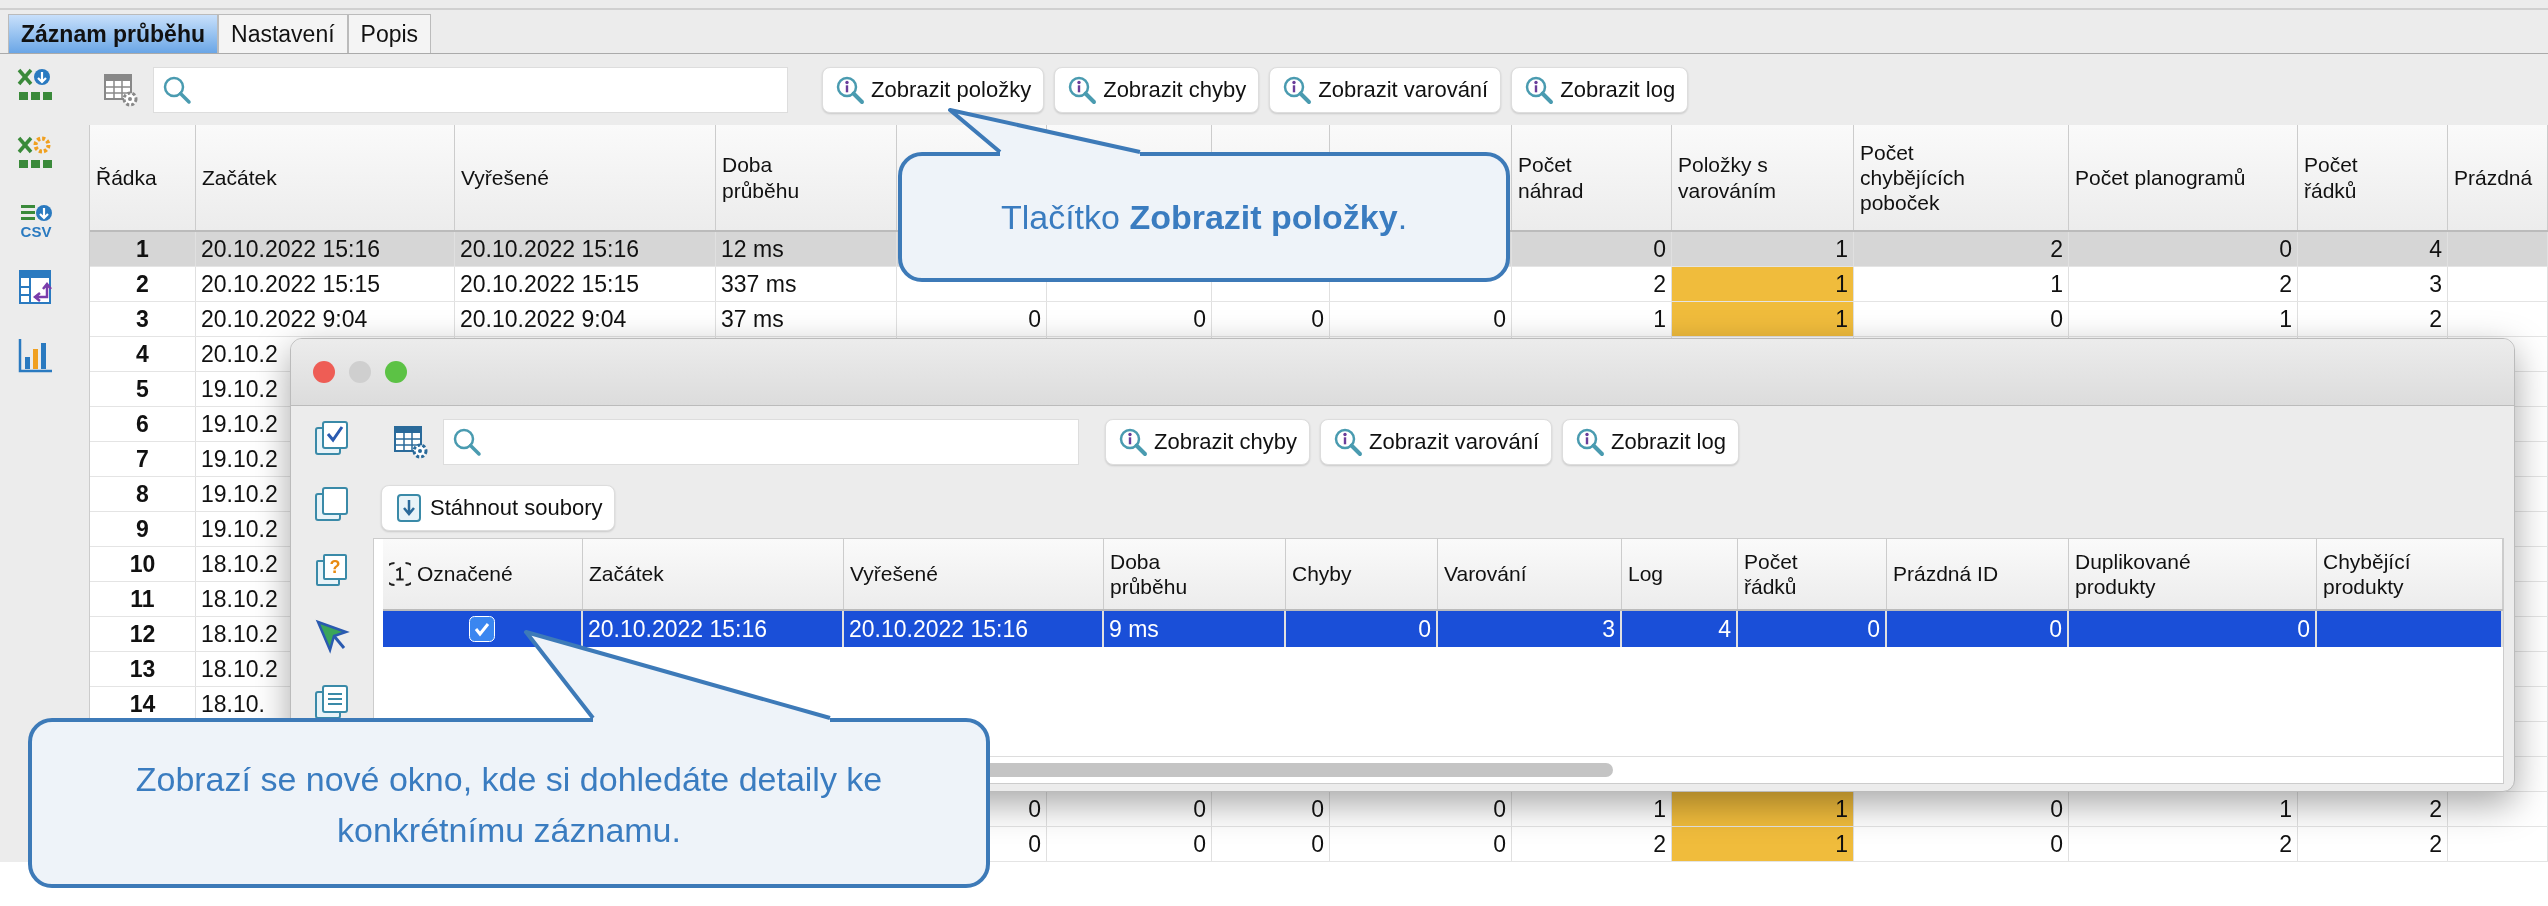 The width and height of the screenshot is (2548, 906). Describe the element at coordinates (143, 319) in the screenshot. I see `row-number: 3` at that location.